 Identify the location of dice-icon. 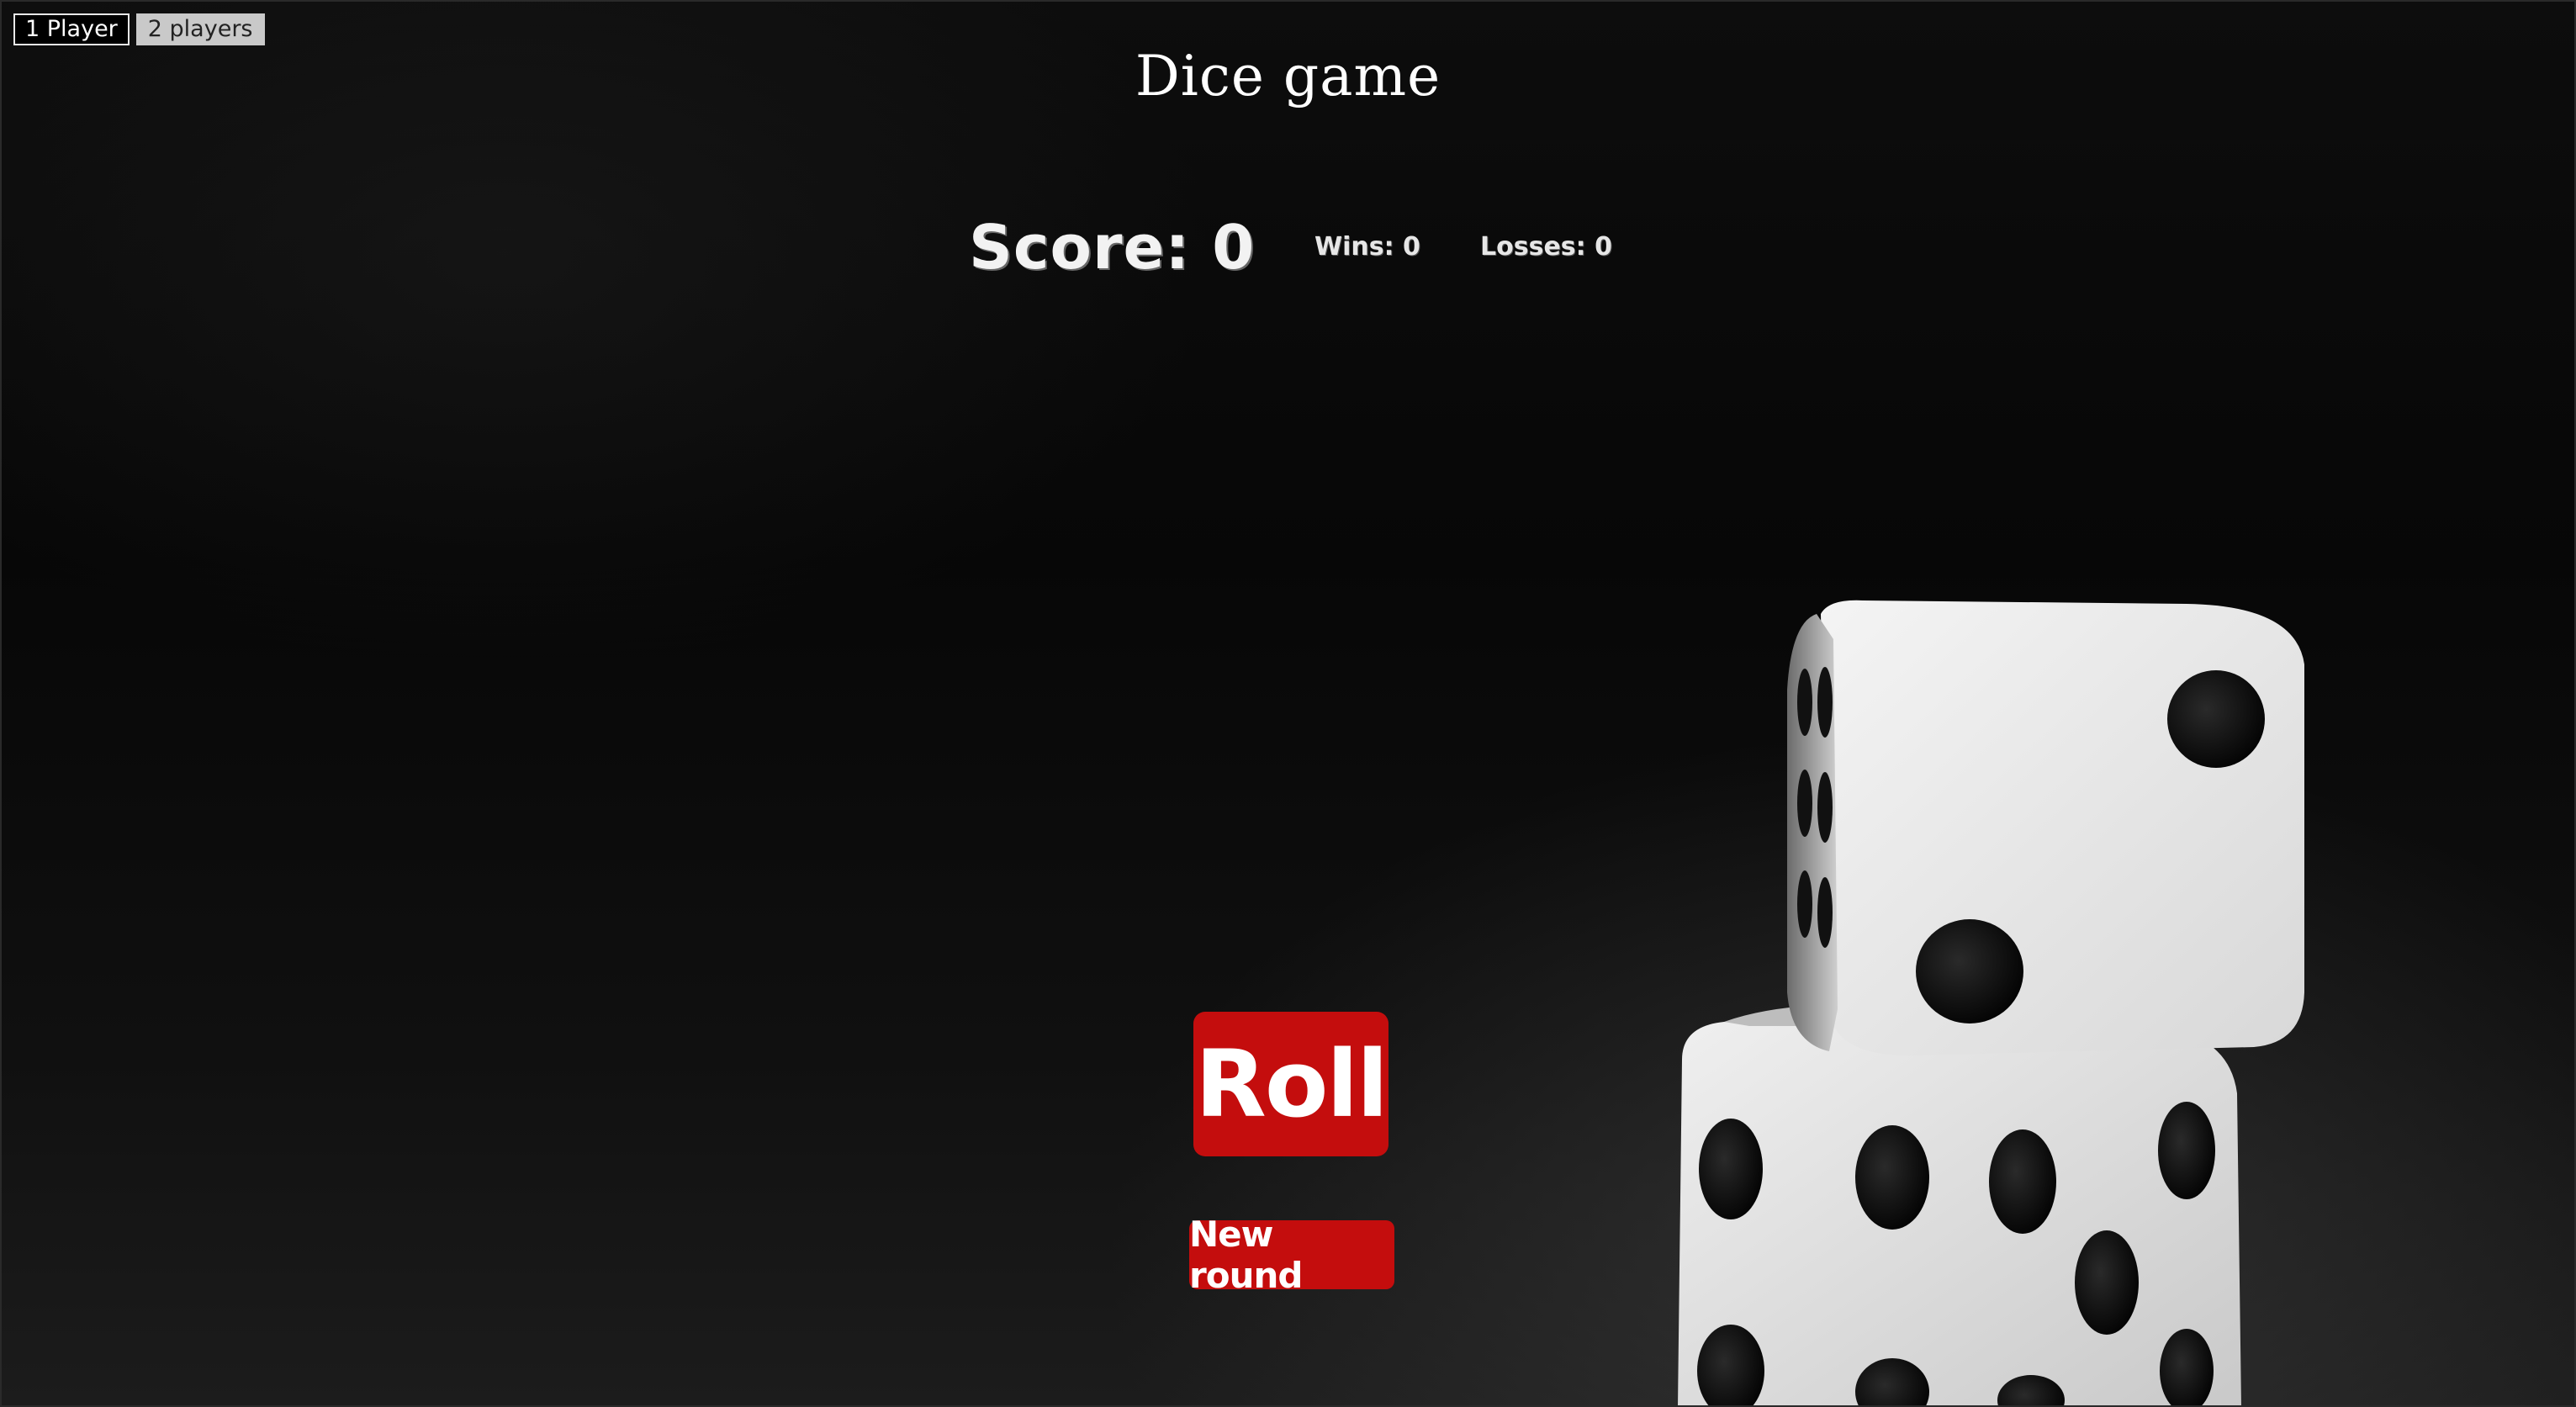
(1991, 1003).